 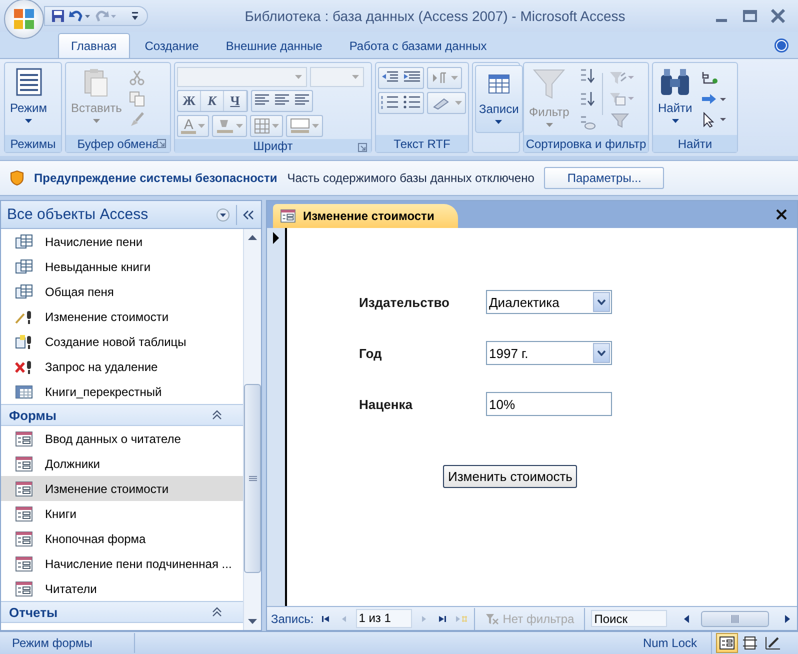 What do you see at coordinates (670, 643) in the screenshot?
I see `num-lock-indicator: Num Lock` at bounding box center [670, 643].